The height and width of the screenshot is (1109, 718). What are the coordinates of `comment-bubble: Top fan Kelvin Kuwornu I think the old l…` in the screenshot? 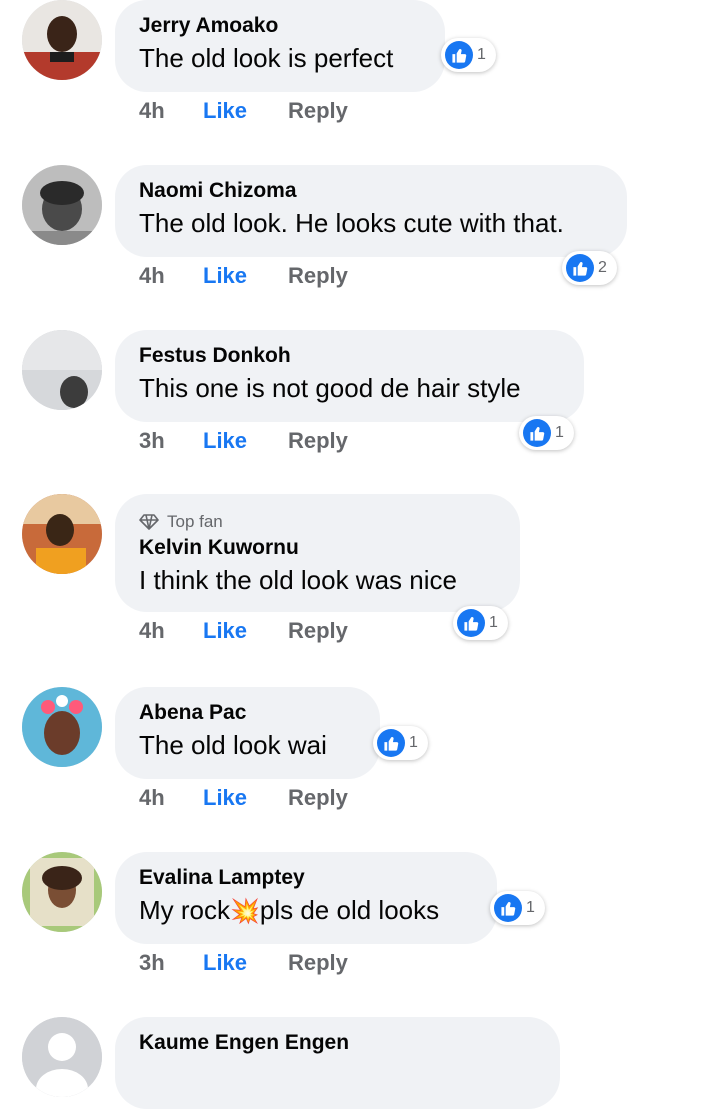 It's located at (317, 553).